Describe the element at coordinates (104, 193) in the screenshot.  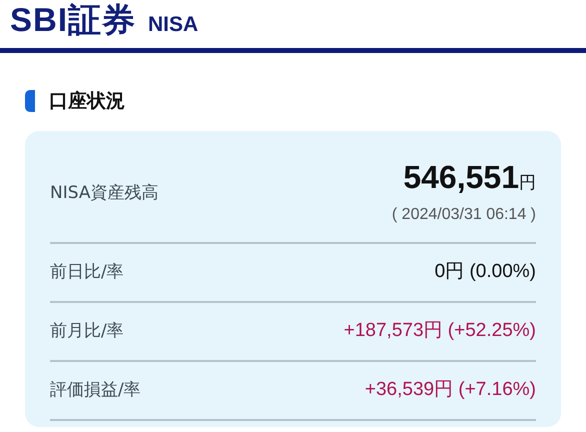
I see `balance-label: NISA資産残高` at that location.